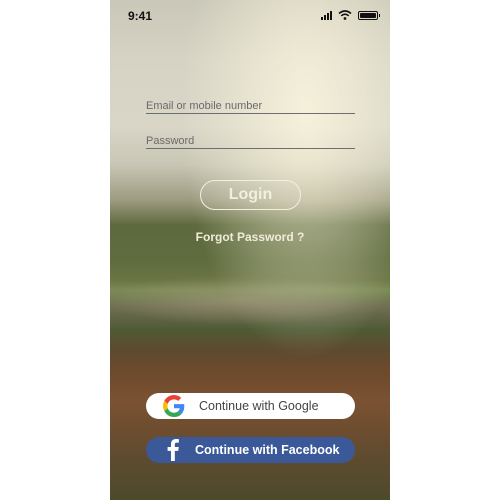 The image size is (500, 500). I want to click on forgot-password-link: Forgot Password ?, so click(250, 237).